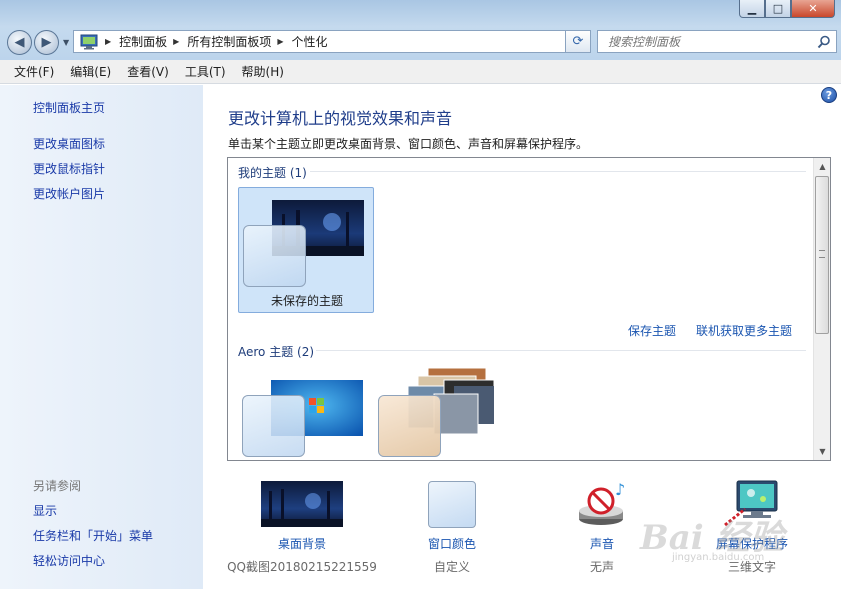  What do you see at coordinates (69, 560) in the screenshot?
I see `see-also-ease-of-access: 轻松访问中心` at bounding box center [69, 560].